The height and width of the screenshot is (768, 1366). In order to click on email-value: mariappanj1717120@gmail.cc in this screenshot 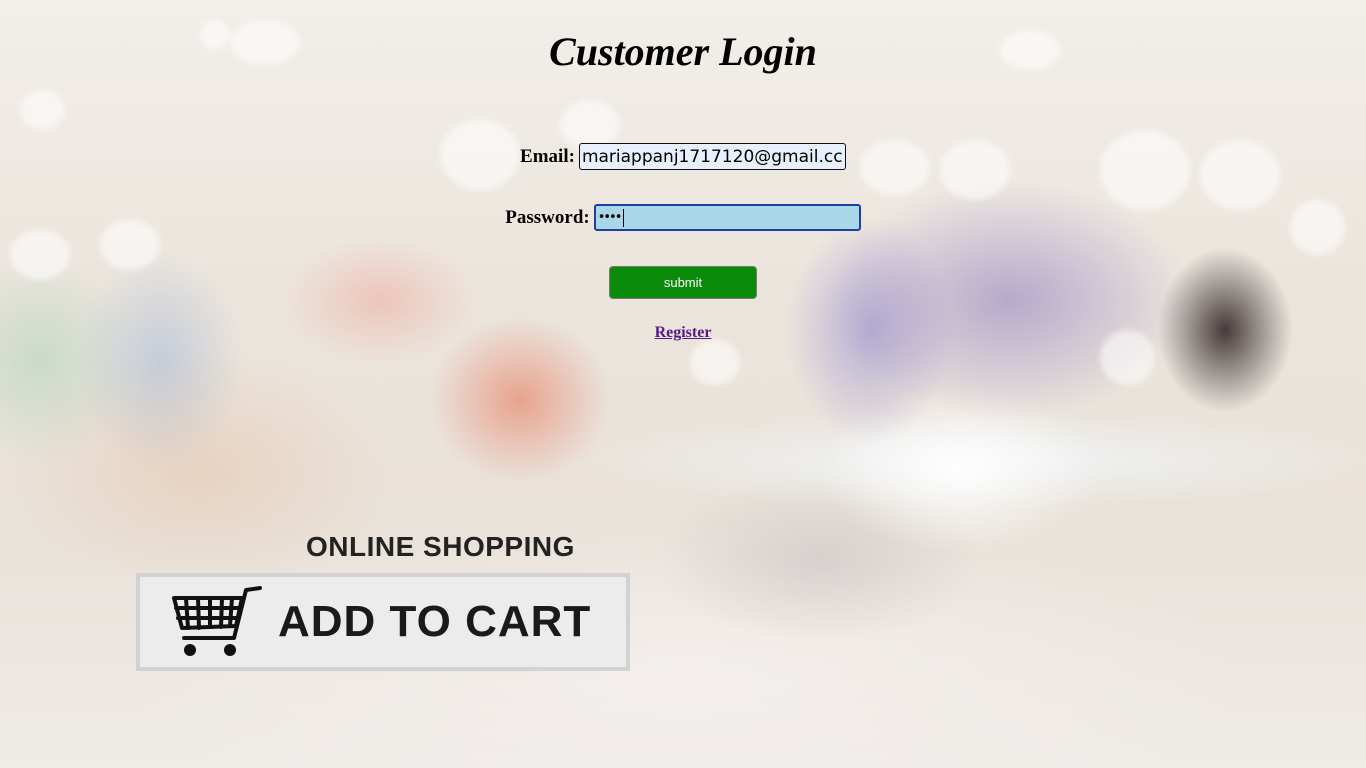, I will do `click(712, 156)`.